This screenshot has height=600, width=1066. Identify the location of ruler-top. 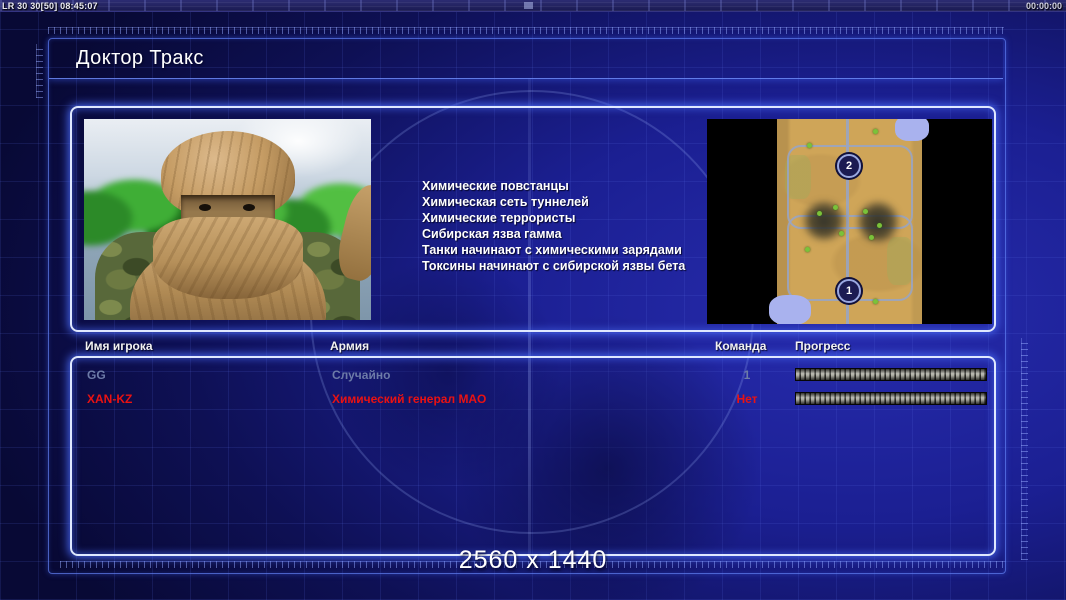
(526, 30).